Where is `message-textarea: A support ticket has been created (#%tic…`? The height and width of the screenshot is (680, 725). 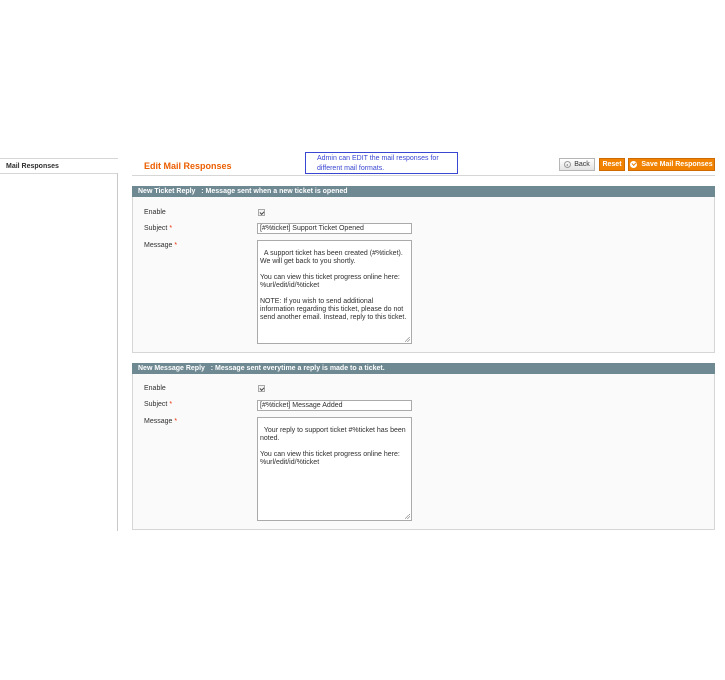 message-textarea: A support ticket has been created (#%tic… is located at coordinates (334, 292).